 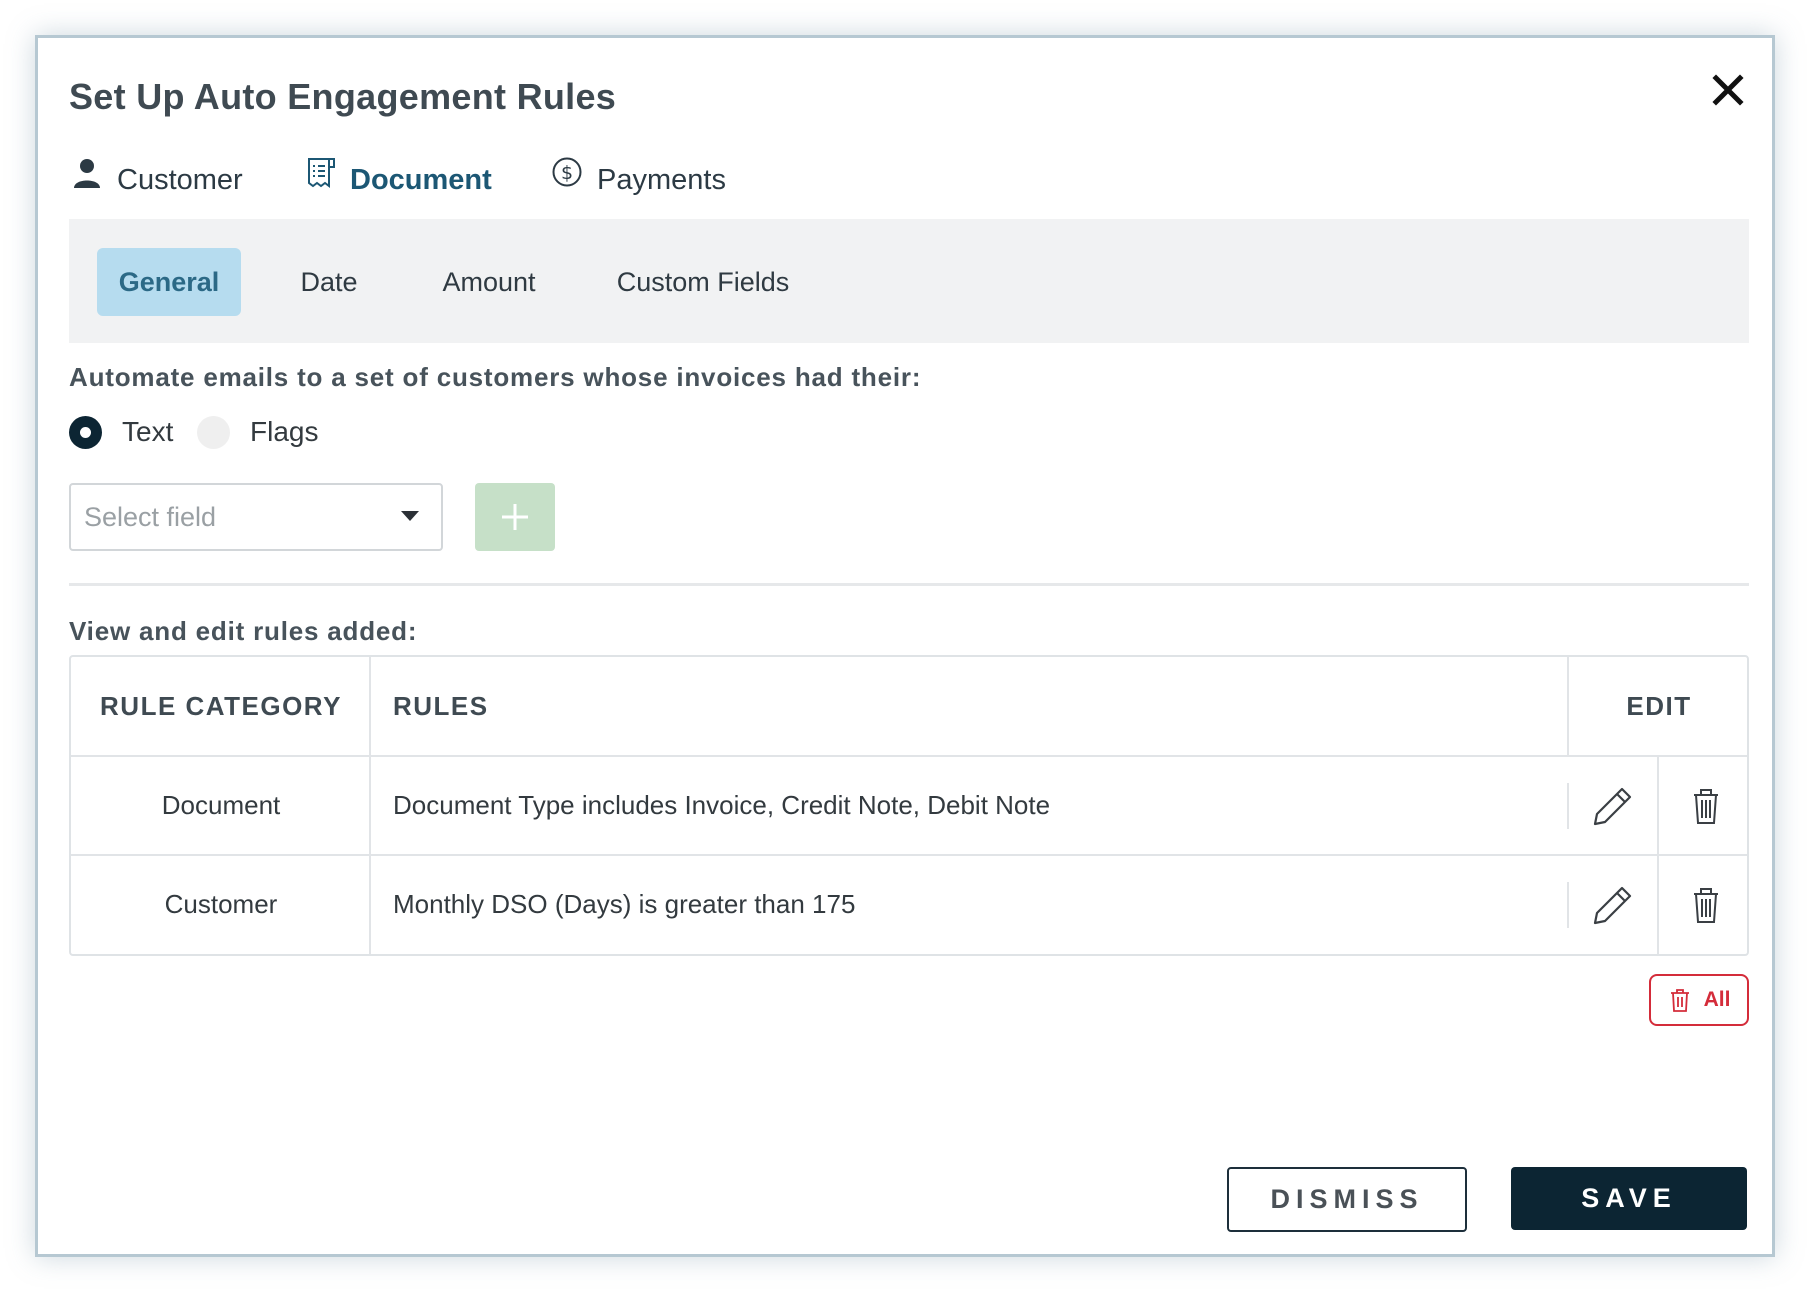 I want to click on row-2-category: Customer, so click(x=221, y=904).